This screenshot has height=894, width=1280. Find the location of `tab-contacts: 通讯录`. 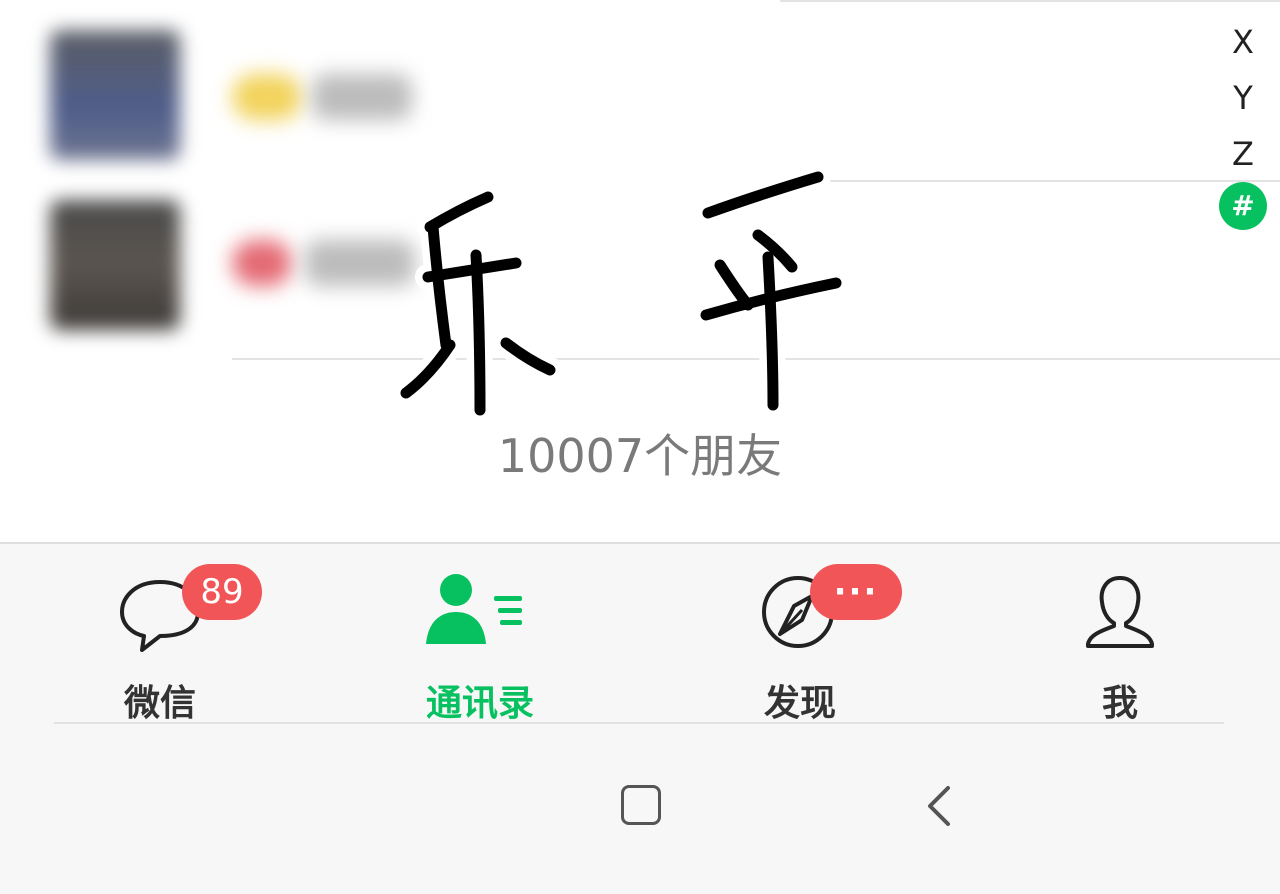

tab-contacts: 通讯录 is located at coordinates (480, 644).